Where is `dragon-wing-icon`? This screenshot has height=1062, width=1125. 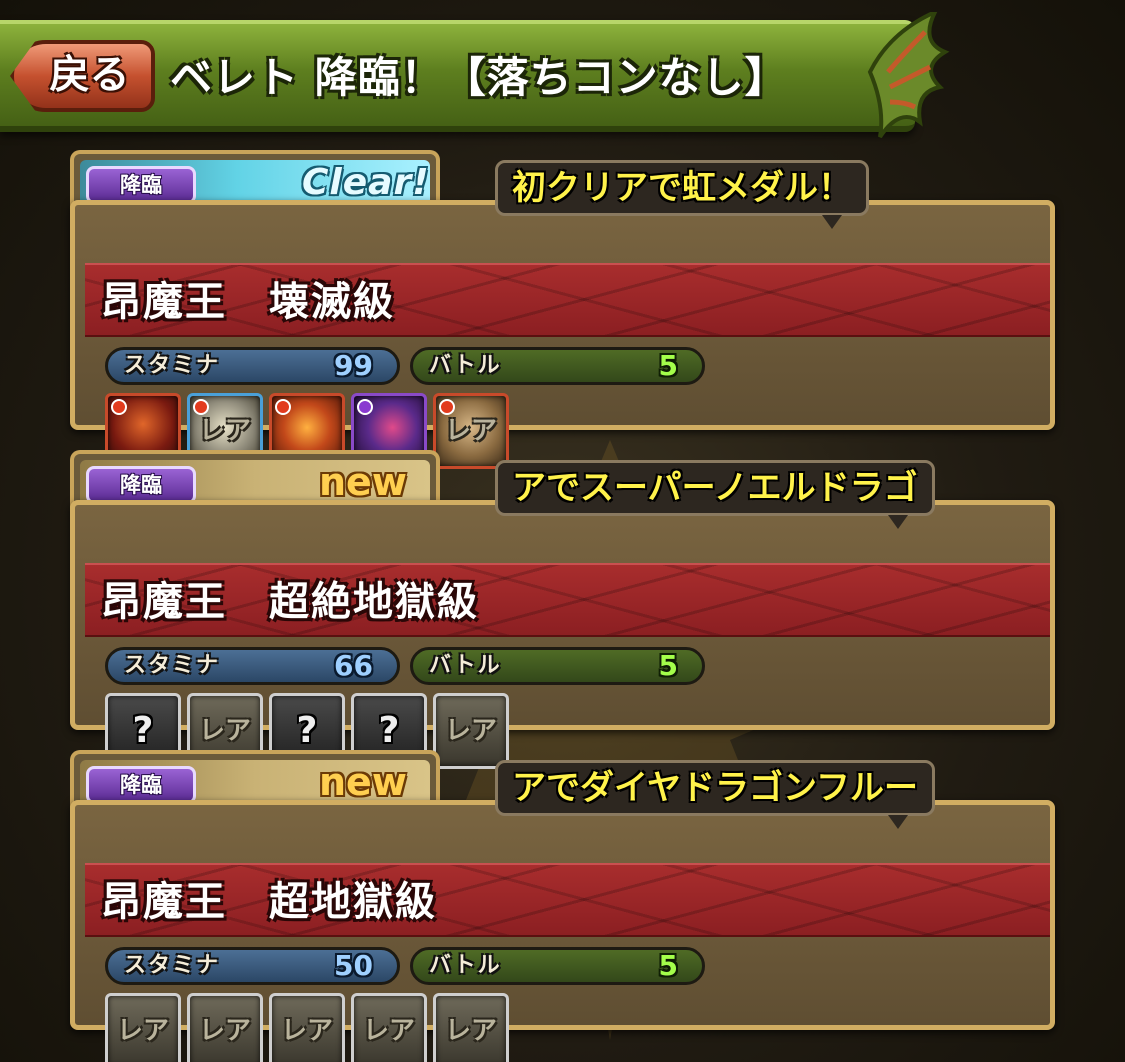
dragon-wing-icon is located at coordinates (908, 75).